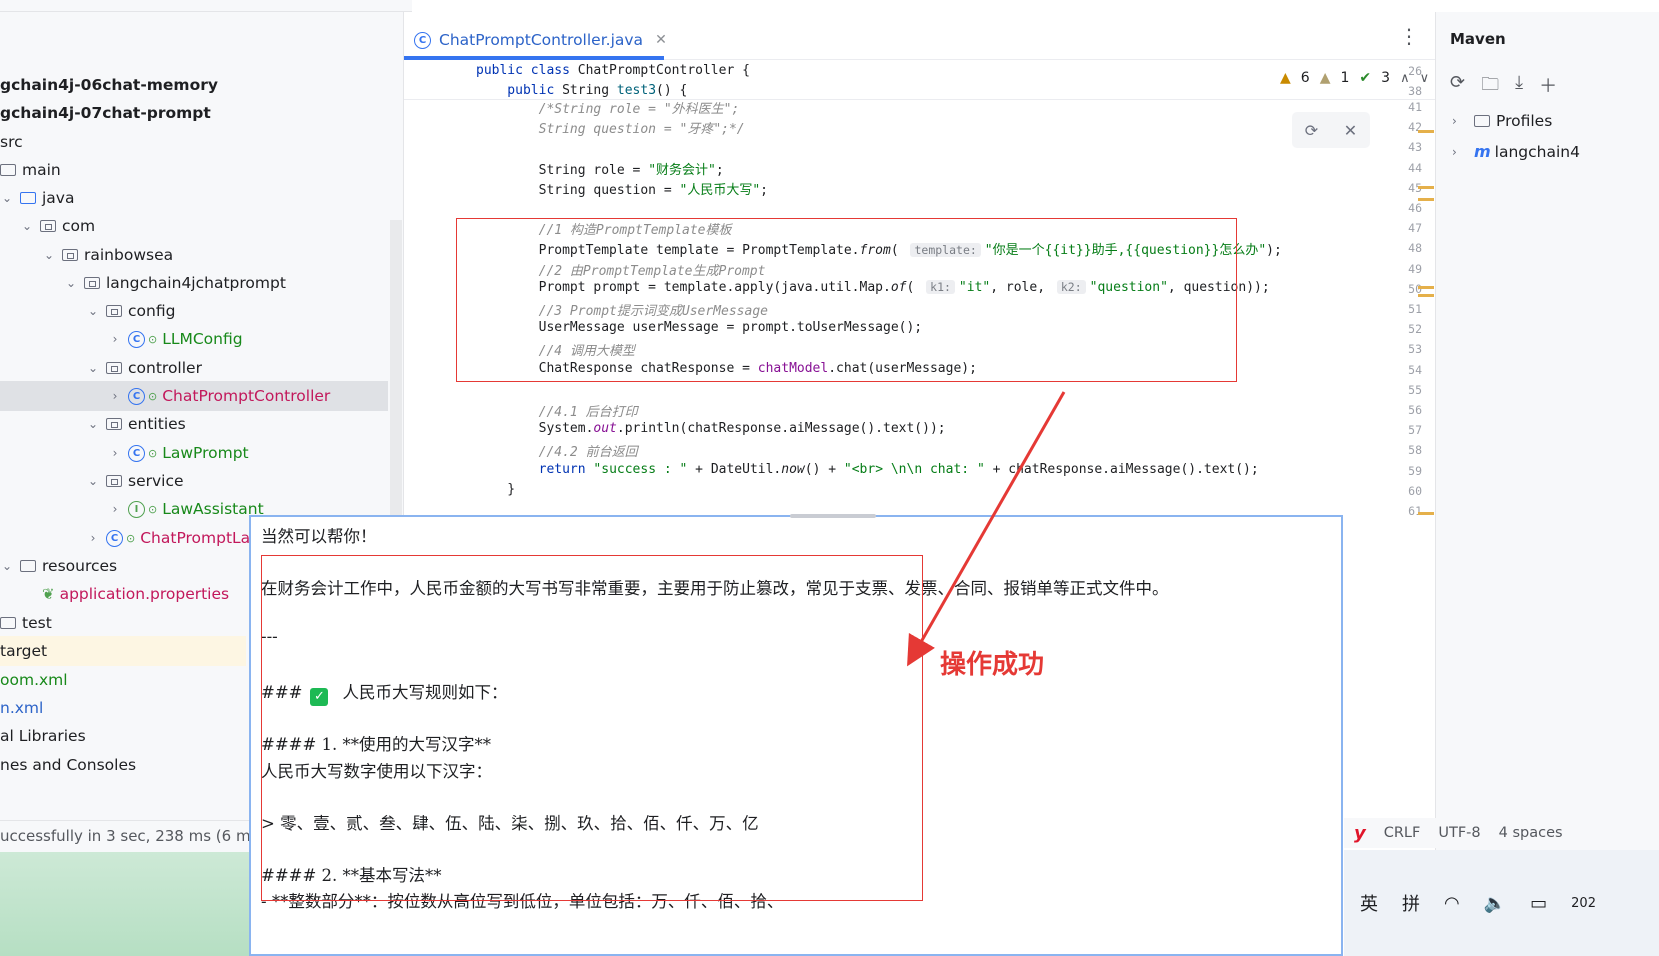  Describe the element at coordinates (153, 509) in the screenshot. I see `public-modifier-icon: ⊙` at that location.